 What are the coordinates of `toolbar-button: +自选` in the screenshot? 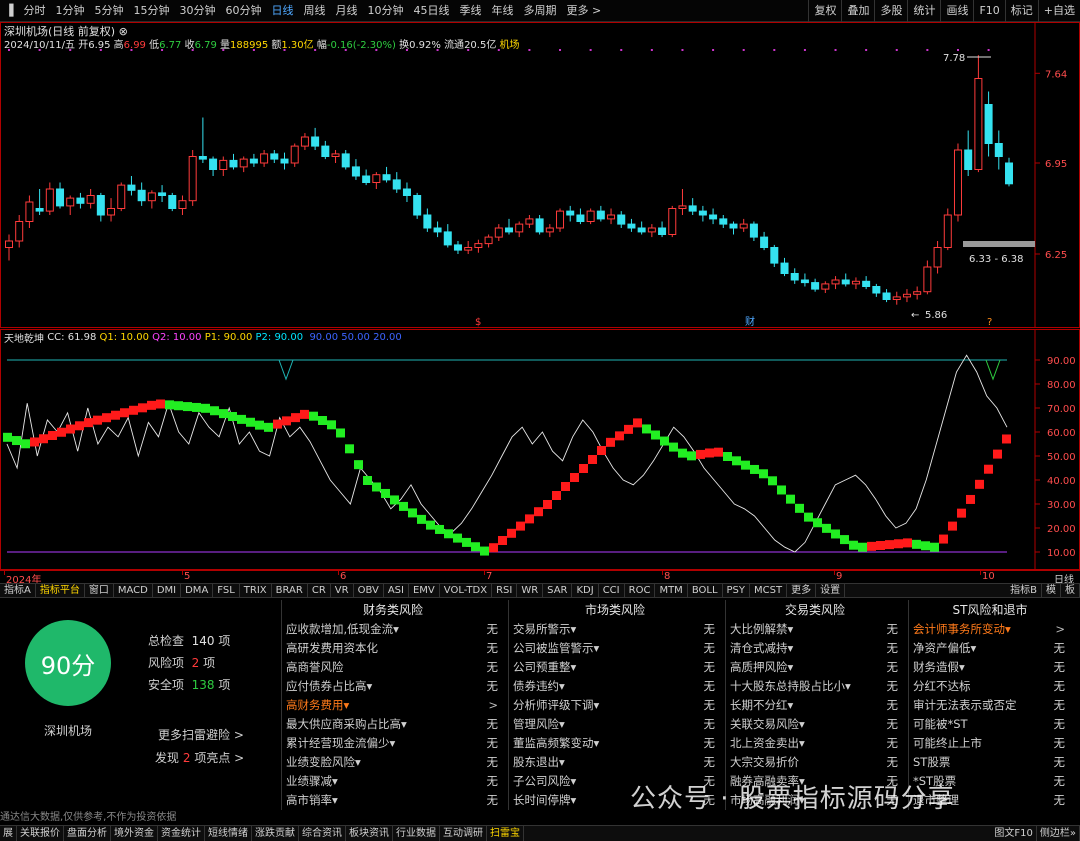 It's located at (1058, 11).